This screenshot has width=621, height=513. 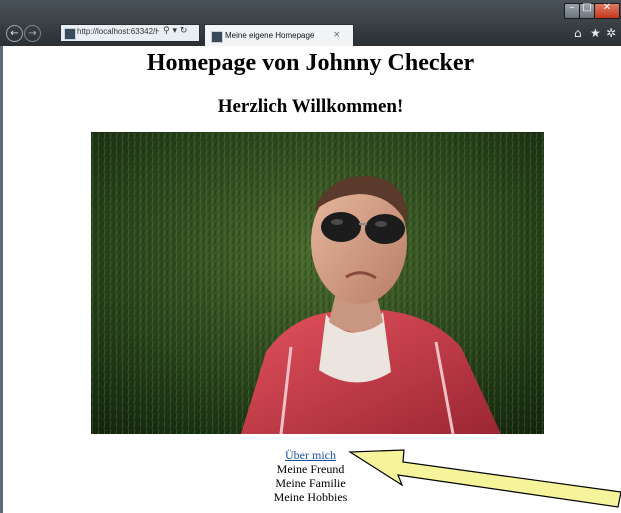 I want to click on address-actions: ⚲ ▾ ↻, so click(x=175, y=31).